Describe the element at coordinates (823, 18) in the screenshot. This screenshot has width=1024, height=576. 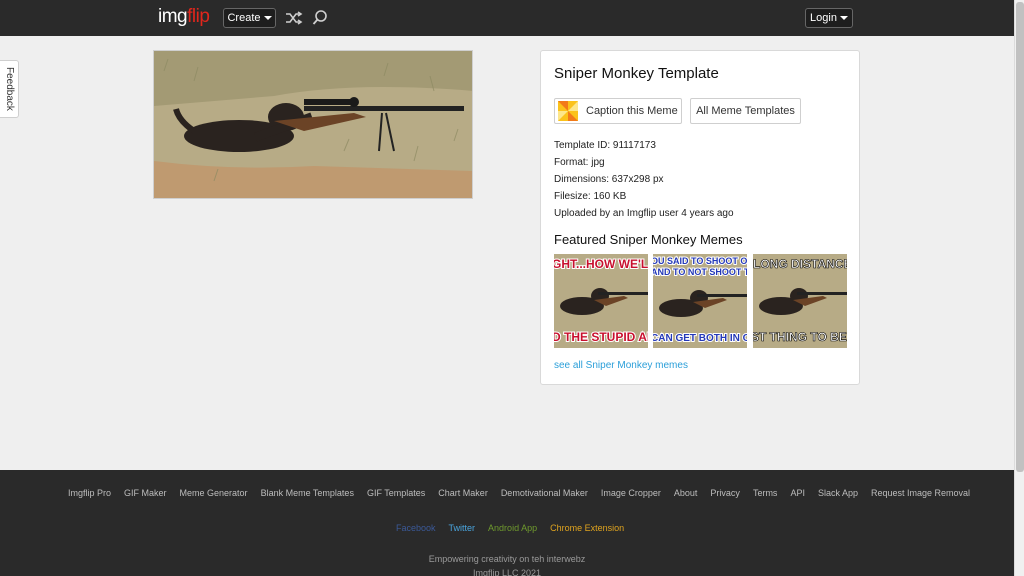
I see `login-label: Login` at that location.